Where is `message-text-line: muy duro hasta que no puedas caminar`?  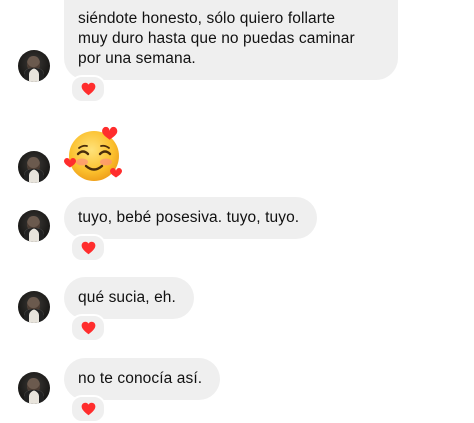
message-text-line: muy duro hasta que no puedas caminar is located at coordinates (216, 38).